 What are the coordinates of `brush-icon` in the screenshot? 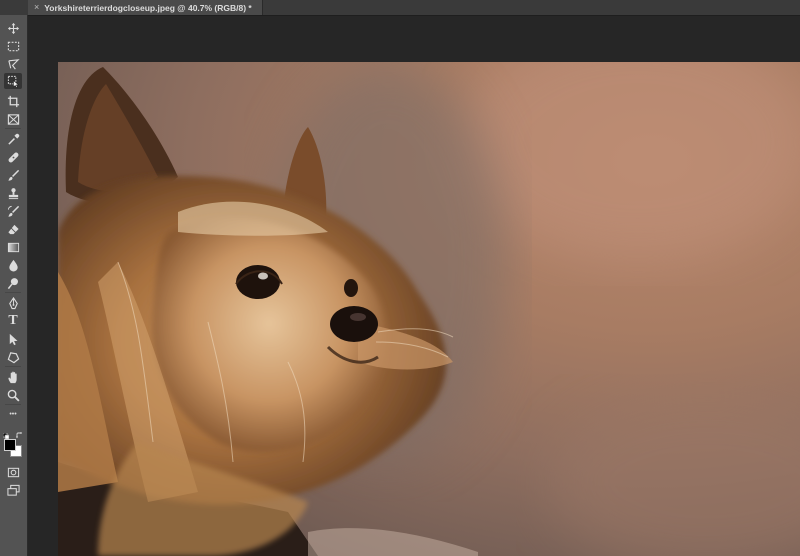 It's located at (13, 175).